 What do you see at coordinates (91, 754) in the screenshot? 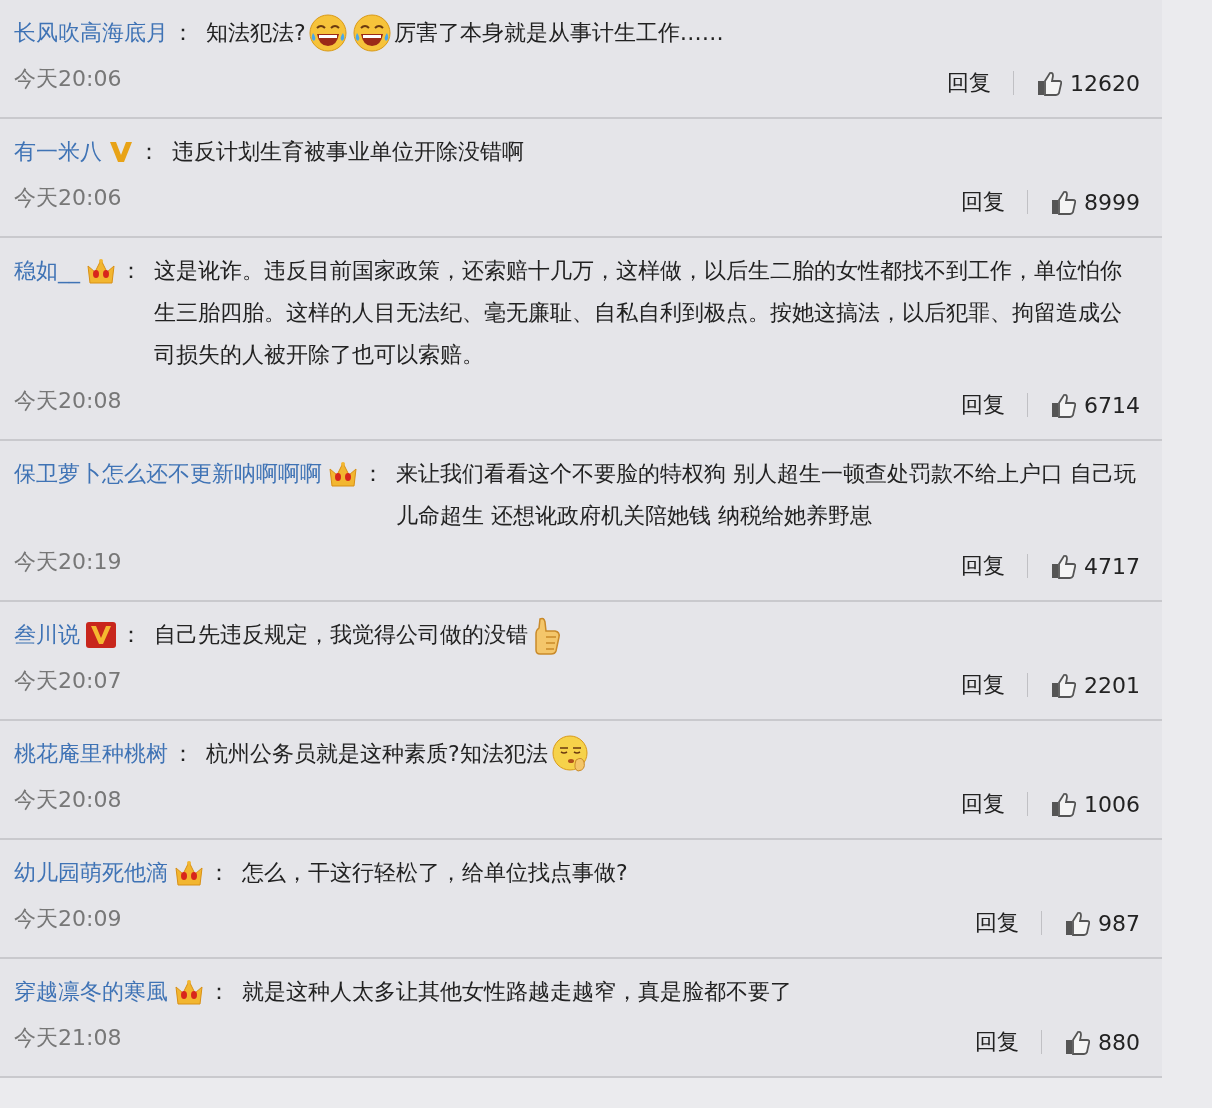
I see `username-link: 桃花庵里种桃树` at bounding box center [91, 754].